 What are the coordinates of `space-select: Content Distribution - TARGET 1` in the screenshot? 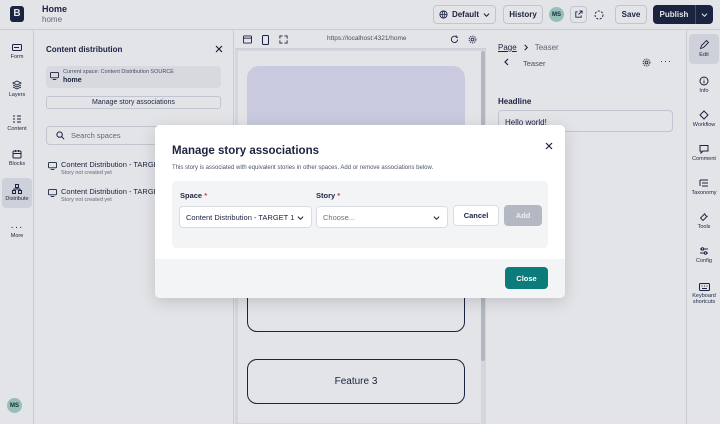 It's located at (245, 217).